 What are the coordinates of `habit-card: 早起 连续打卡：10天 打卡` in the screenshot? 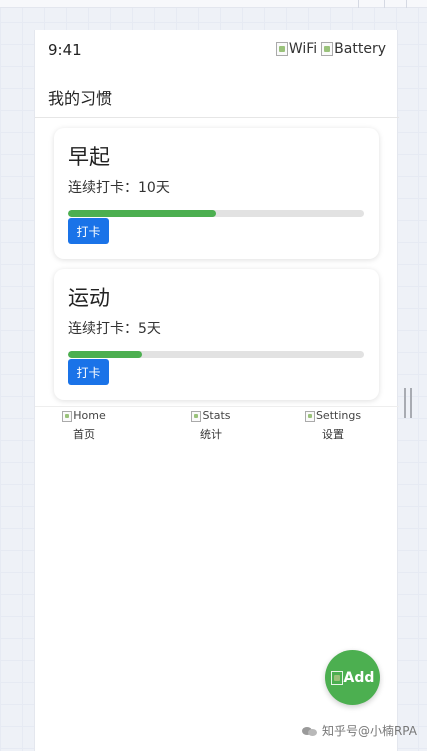 It's located at (216, 193).